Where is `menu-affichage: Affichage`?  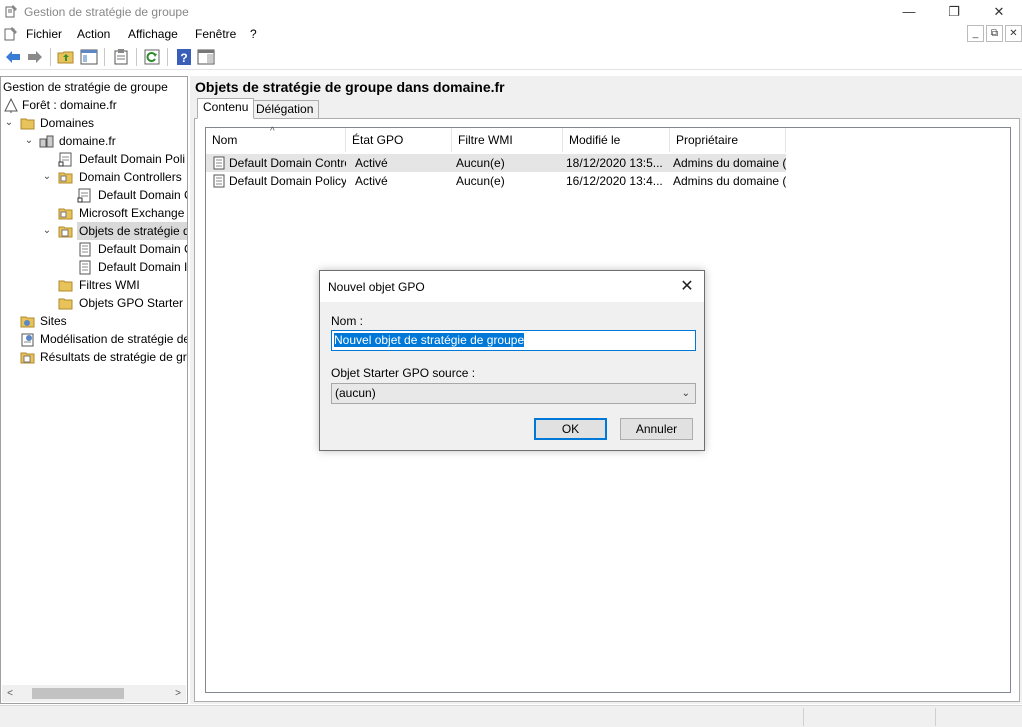 menu-affichage: Affichage is located at coordinates (153, 34).